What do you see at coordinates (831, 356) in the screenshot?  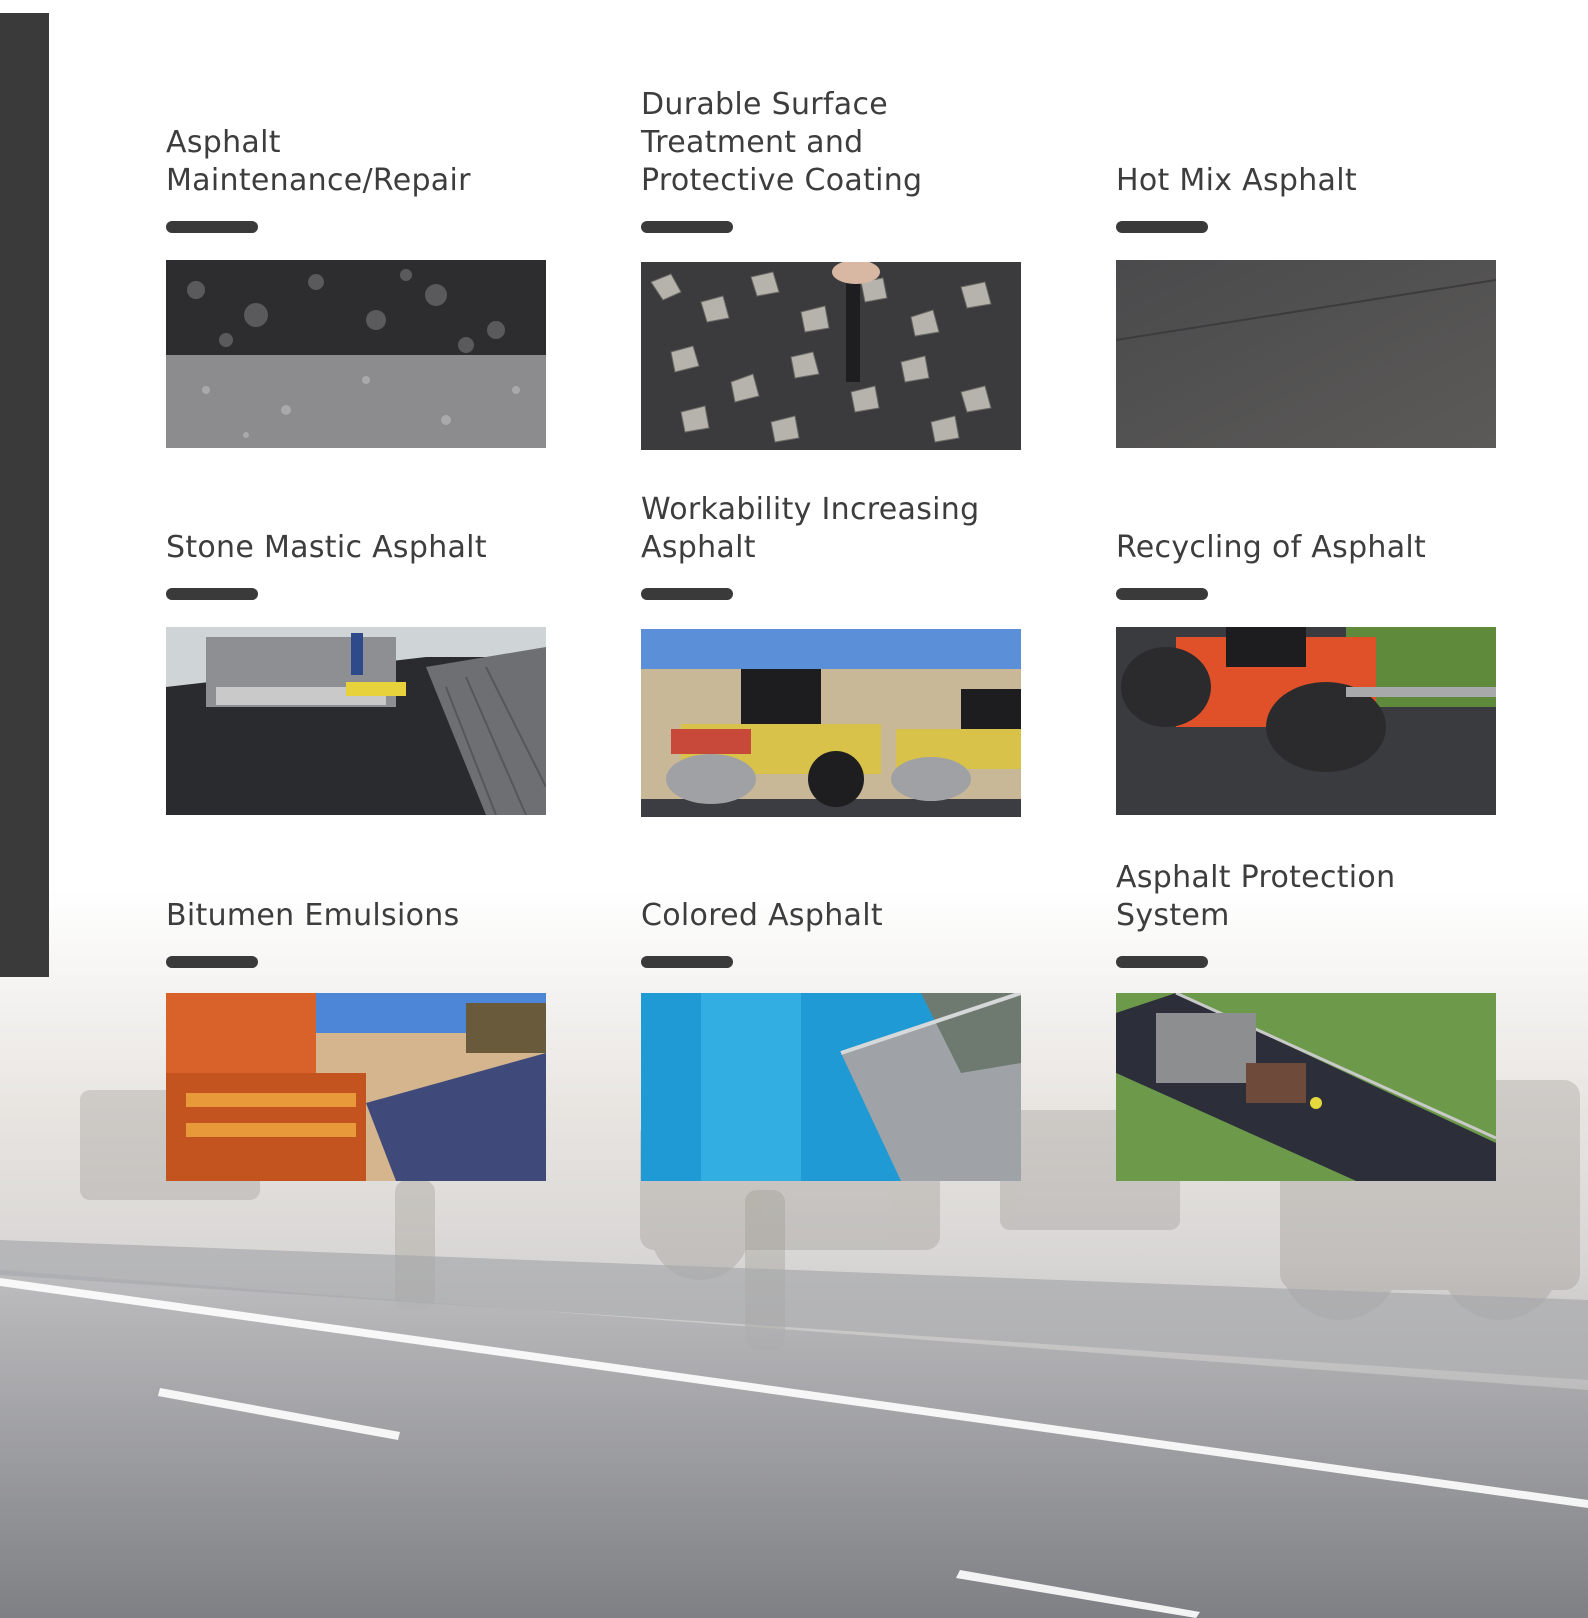 I see `gravel-photo` at bounding box center [831, 356].